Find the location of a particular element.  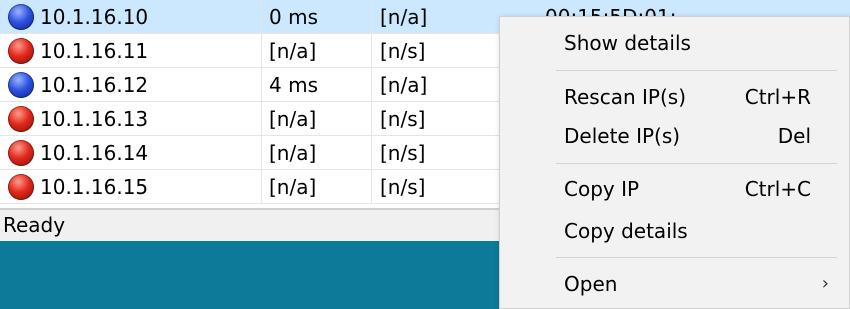

chevron-right-icon: › is located at coordinates (825, 283).